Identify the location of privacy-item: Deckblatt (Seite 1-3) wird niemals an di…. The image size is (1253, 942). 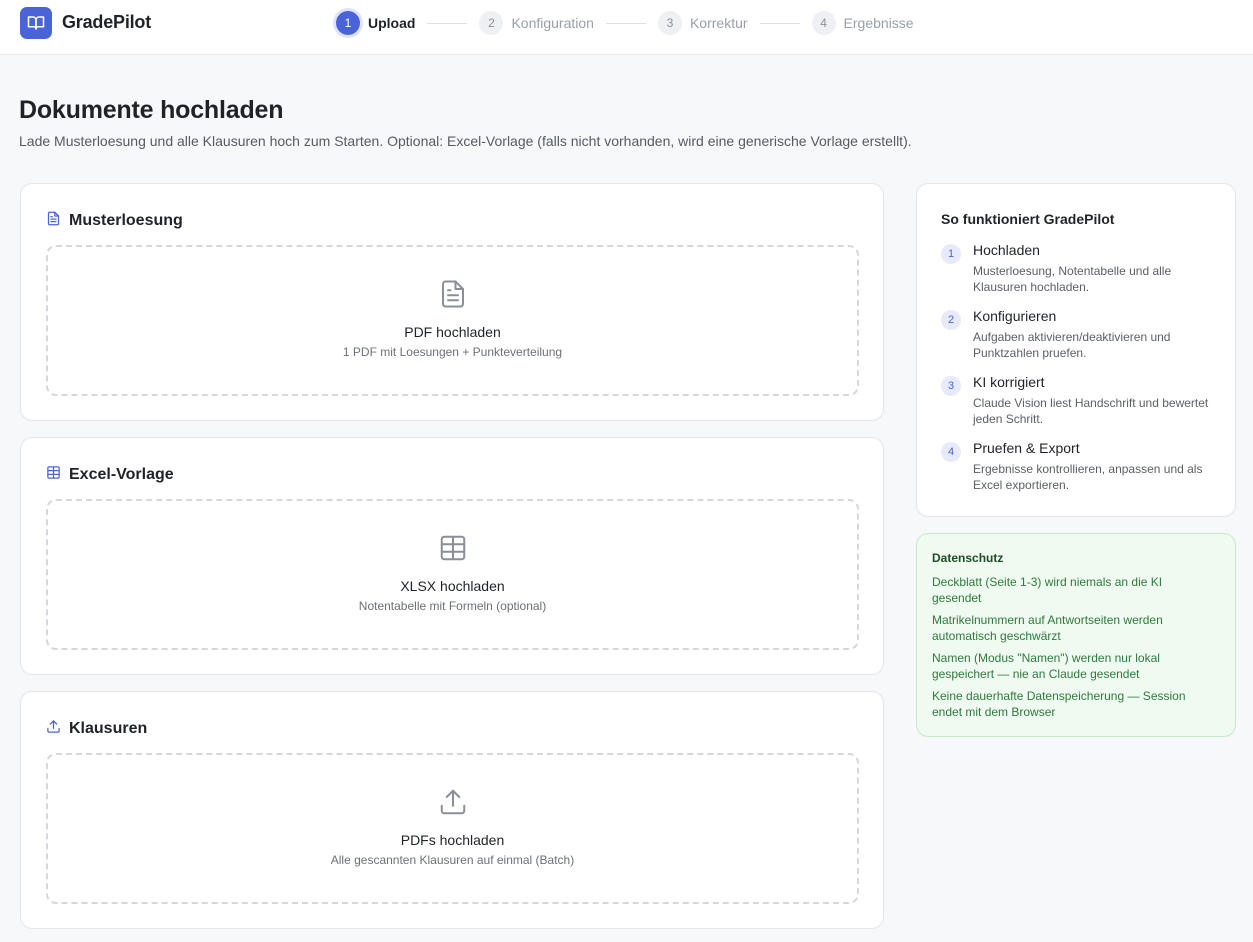
(1047, 590).